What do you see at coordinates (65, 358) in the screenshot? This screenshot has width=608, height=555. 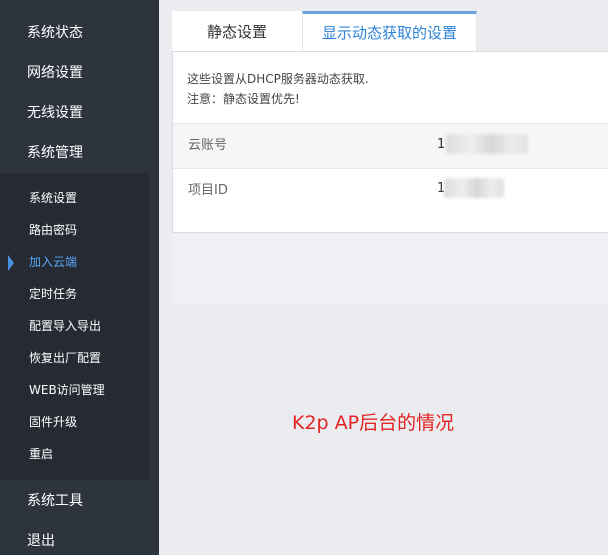 I see `sidebar-item-factory-reset: 恢复出厂配置` at bounding box center [65, 358].